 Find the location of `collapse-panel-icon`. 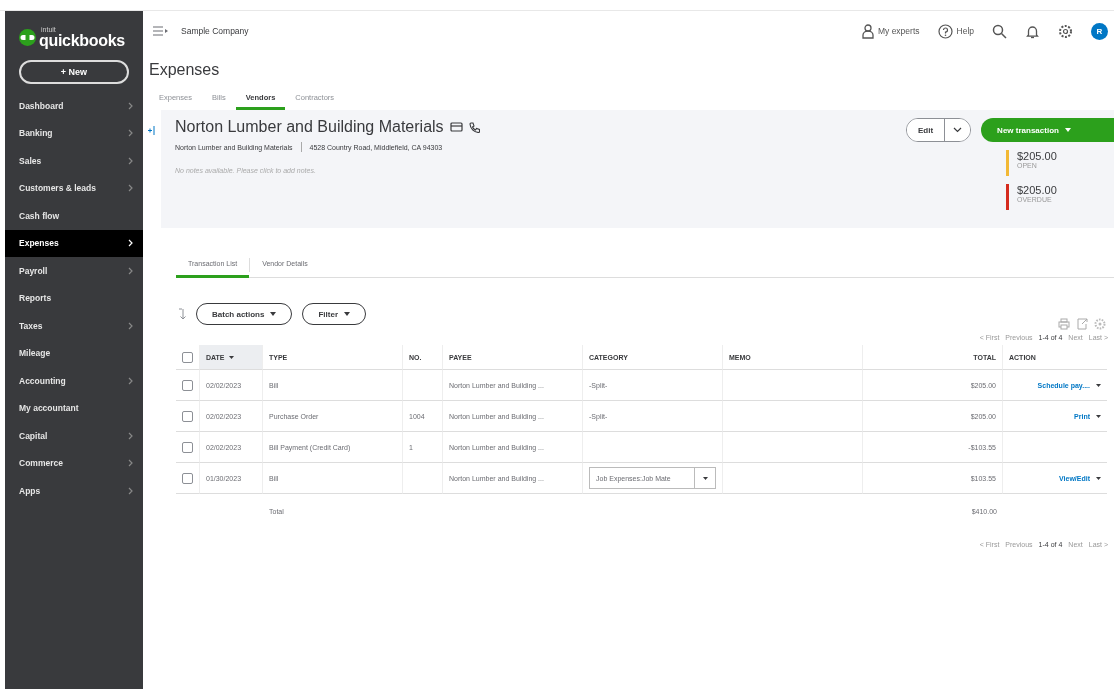

collapse-panel-icon is located at coordinates (152, 130).